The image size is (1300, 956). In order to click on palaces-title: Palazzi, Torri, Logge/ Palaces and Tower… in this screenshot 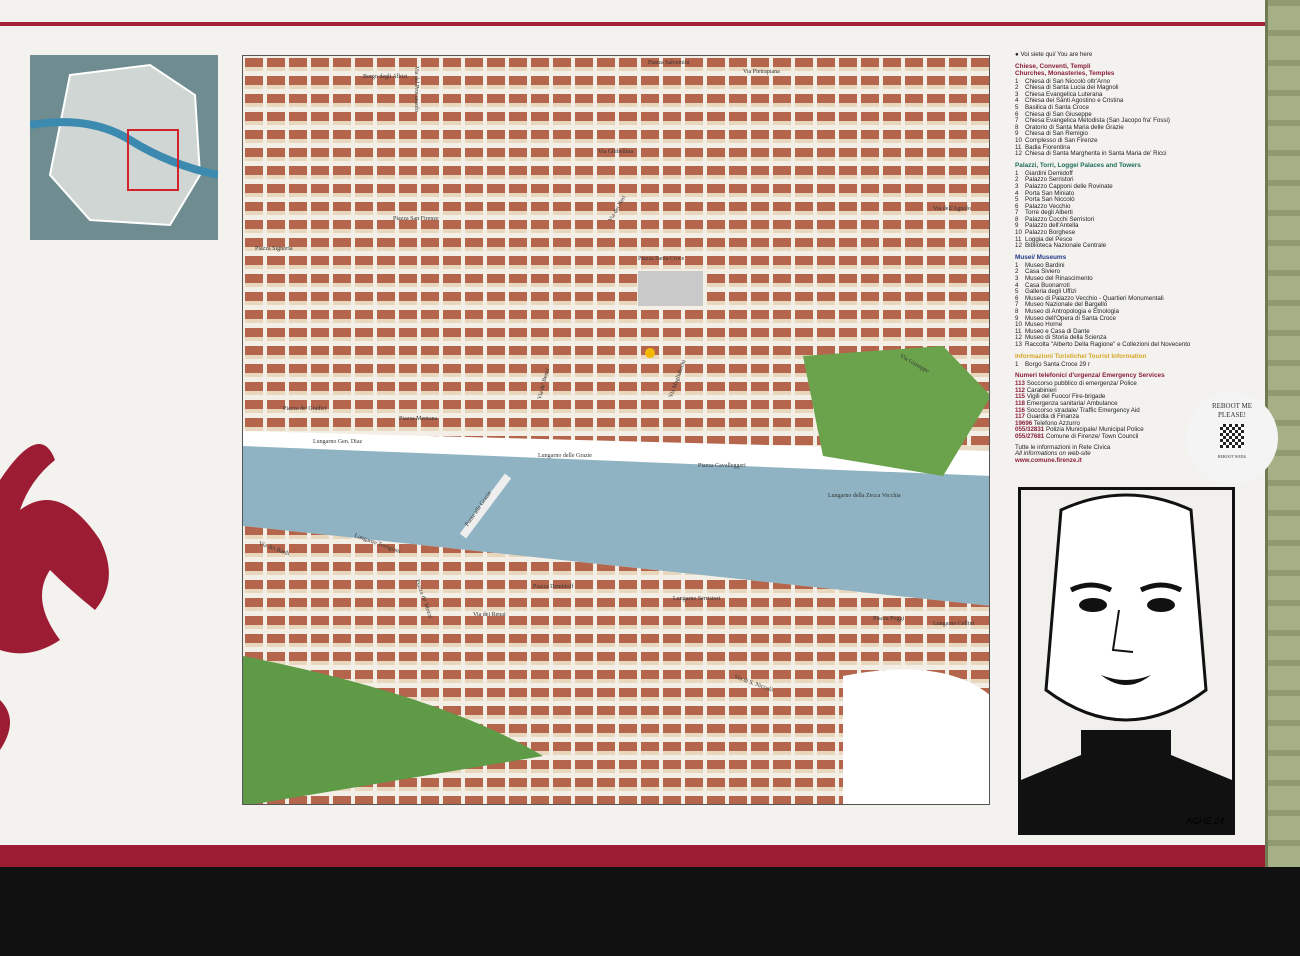, I will do `click(1078, 165)`.